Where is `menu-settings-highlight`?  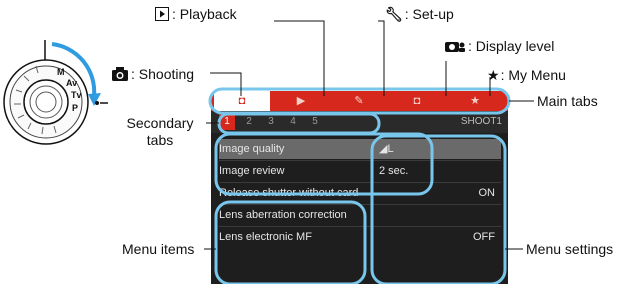 menu-settings-highlight is located at coordinates (438, 209).